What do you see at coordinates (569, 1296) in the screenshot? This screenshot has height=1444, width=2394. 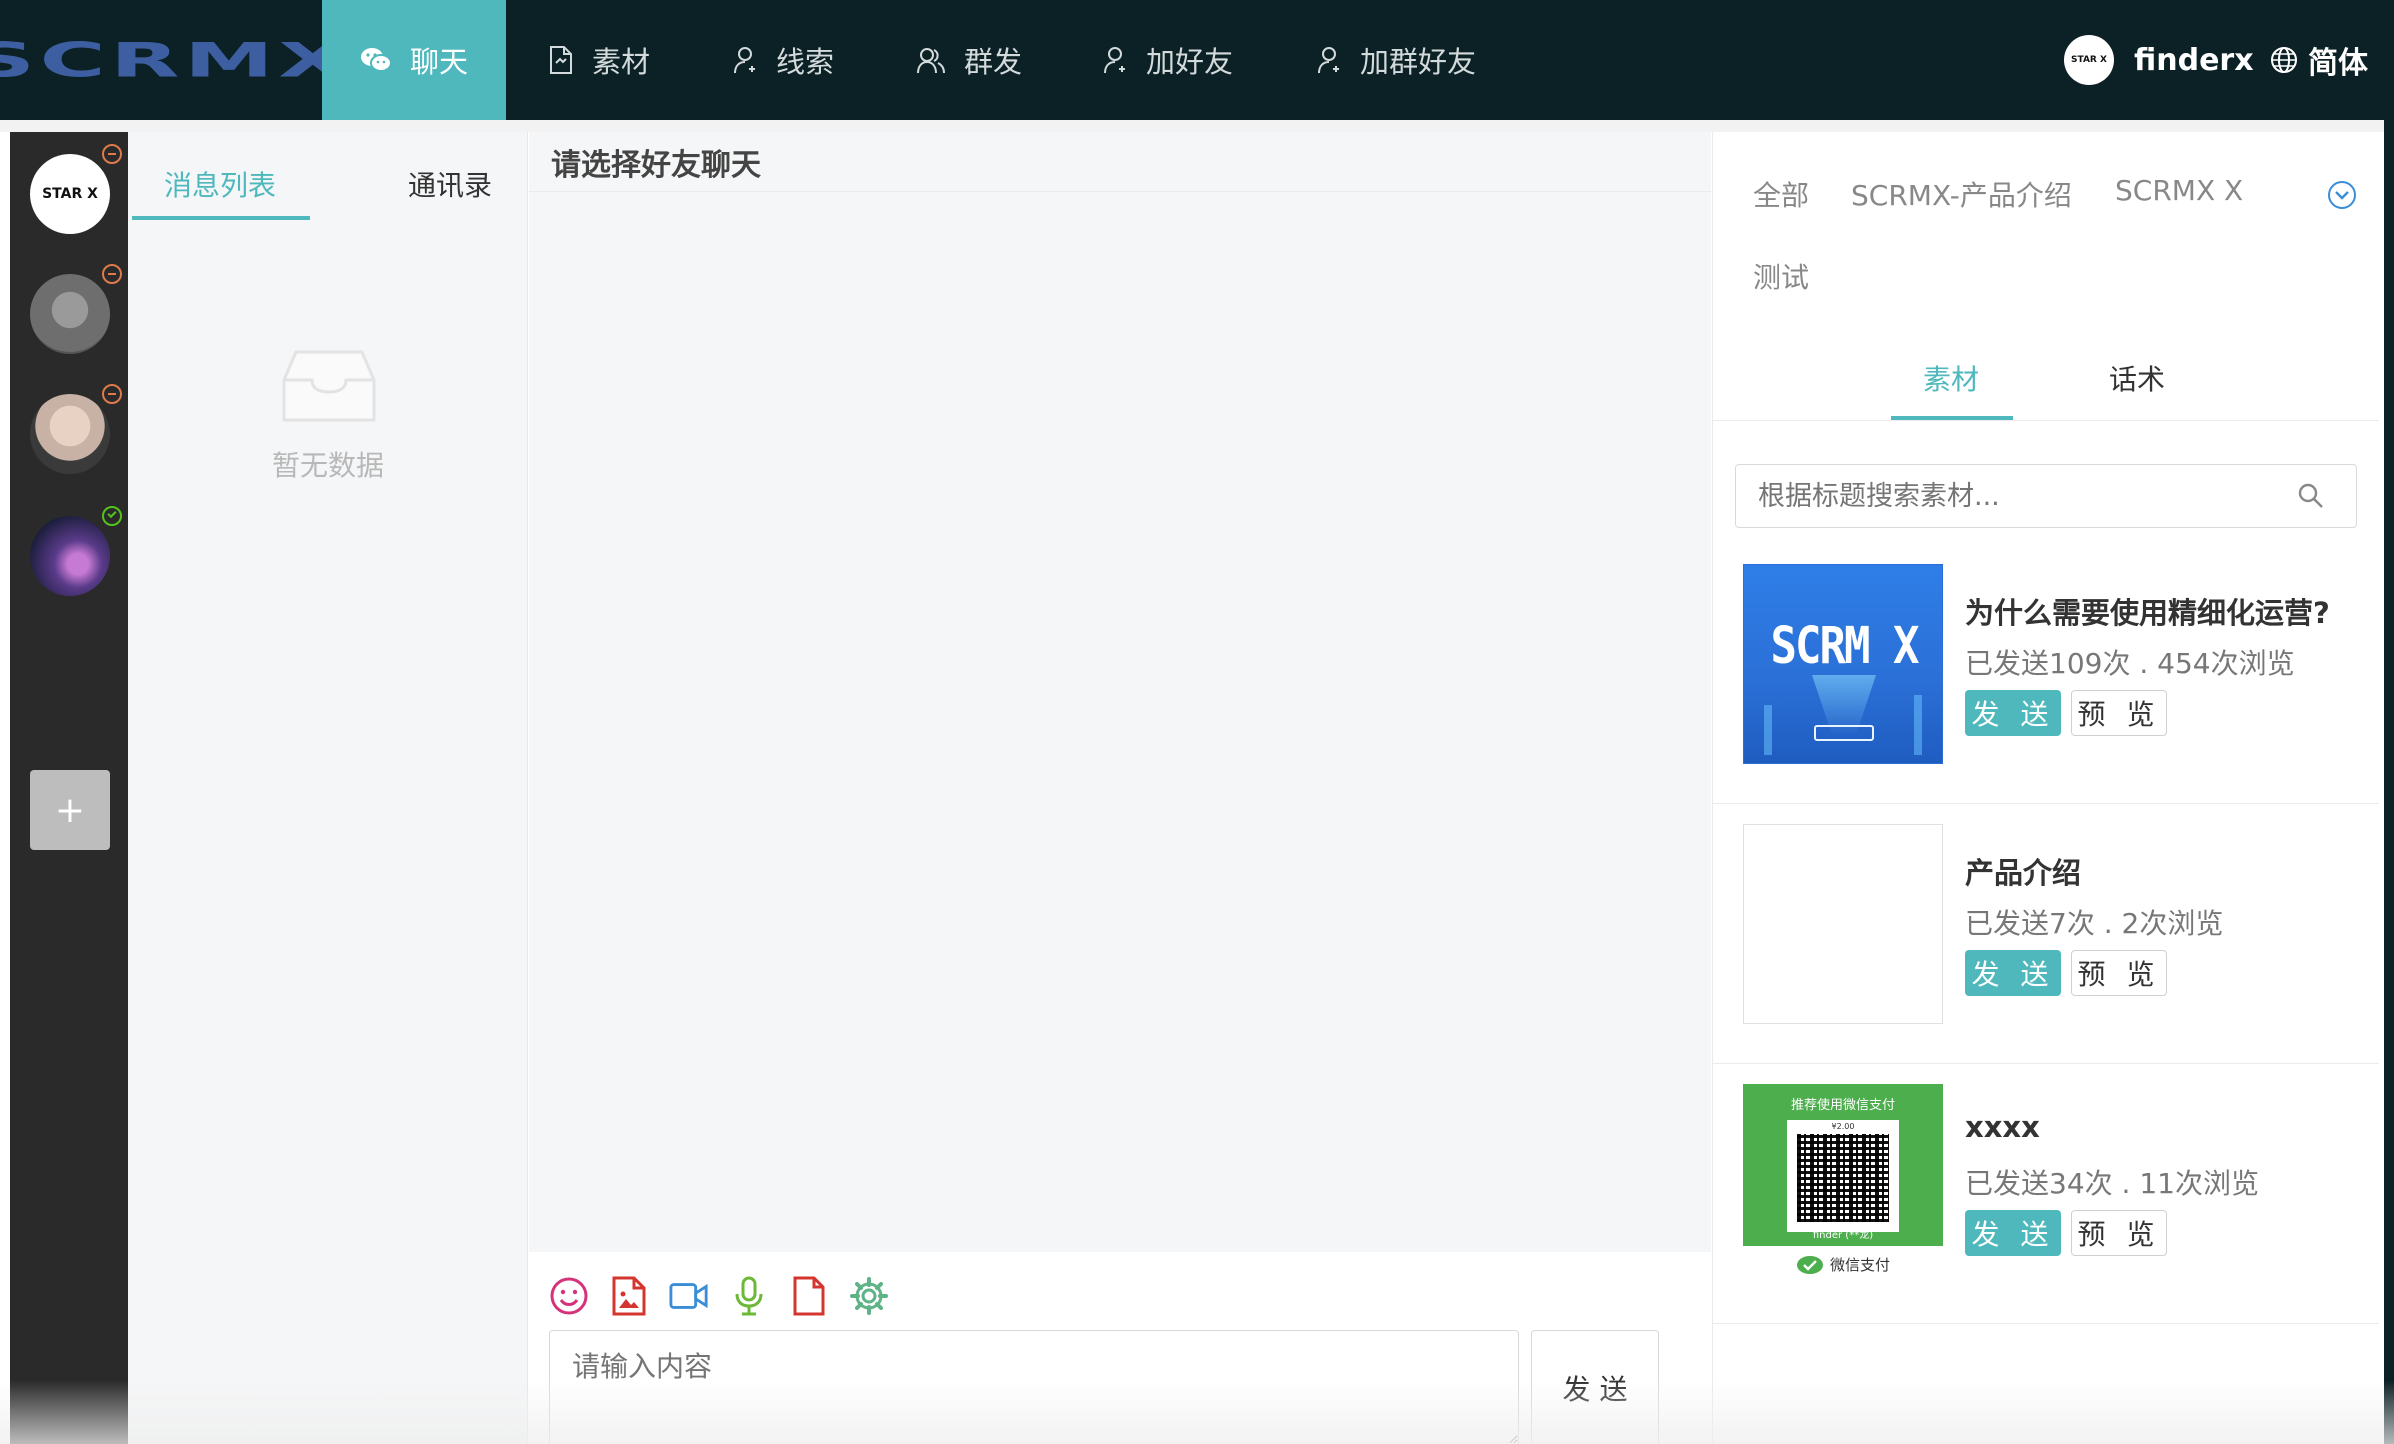 I see `emoji-icon` at bounding box center [569, 1296].